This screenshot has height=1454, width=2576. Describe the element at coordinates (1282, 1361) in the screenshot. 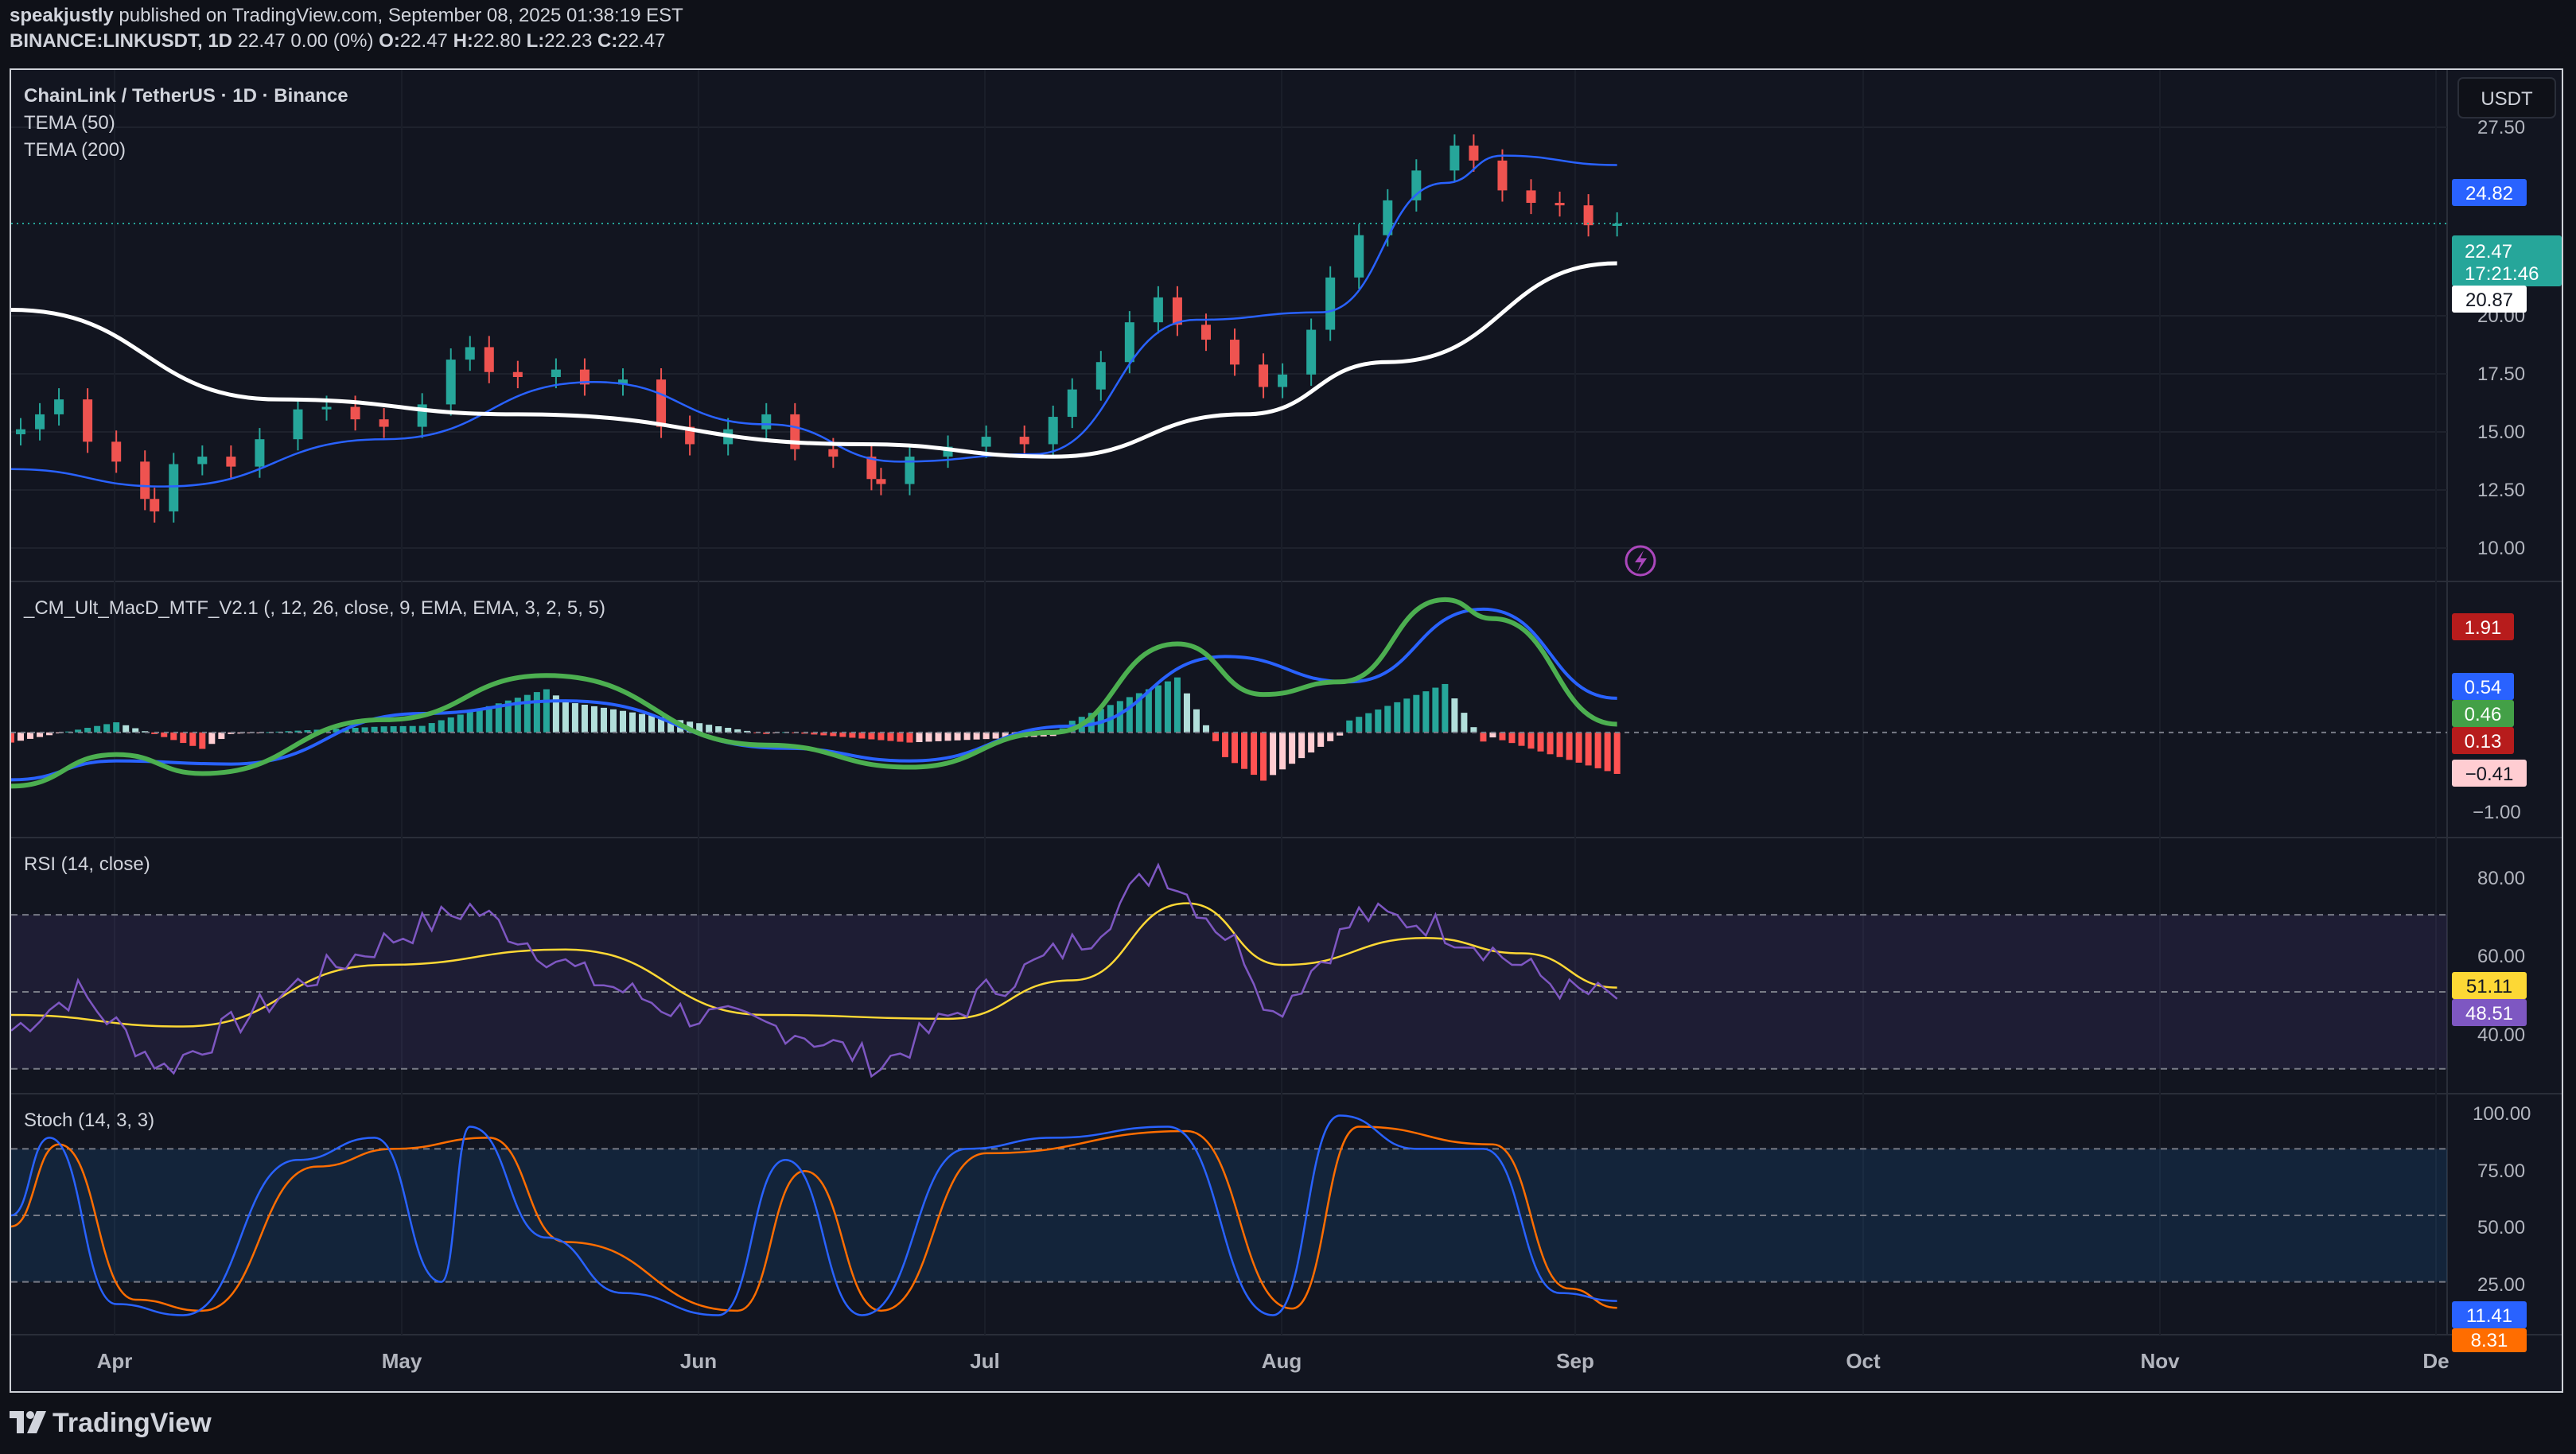

I see `time-tick: Aug` at that location.